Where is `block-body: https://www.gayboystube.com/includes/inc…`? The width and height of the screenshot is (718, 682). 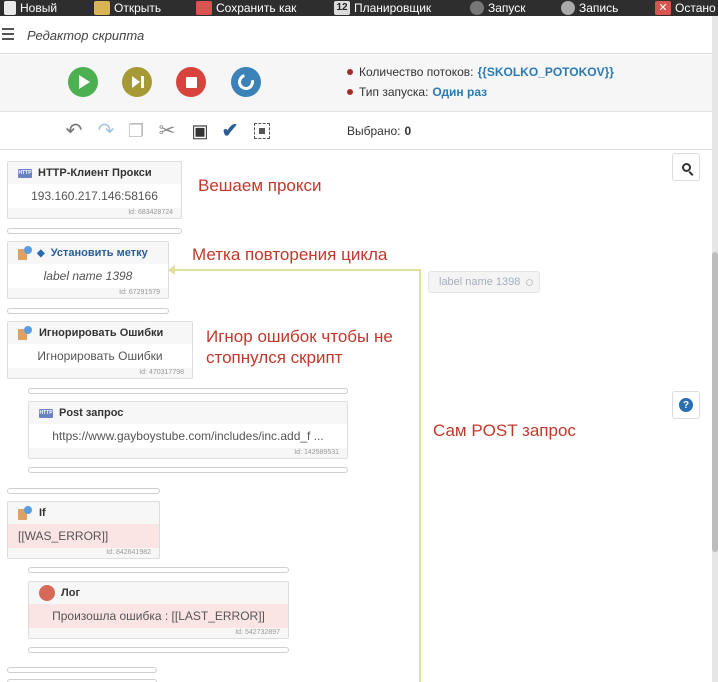 block-body: https://www.gayboystube.com/includes/inc… is located at coordinates (188, 436).